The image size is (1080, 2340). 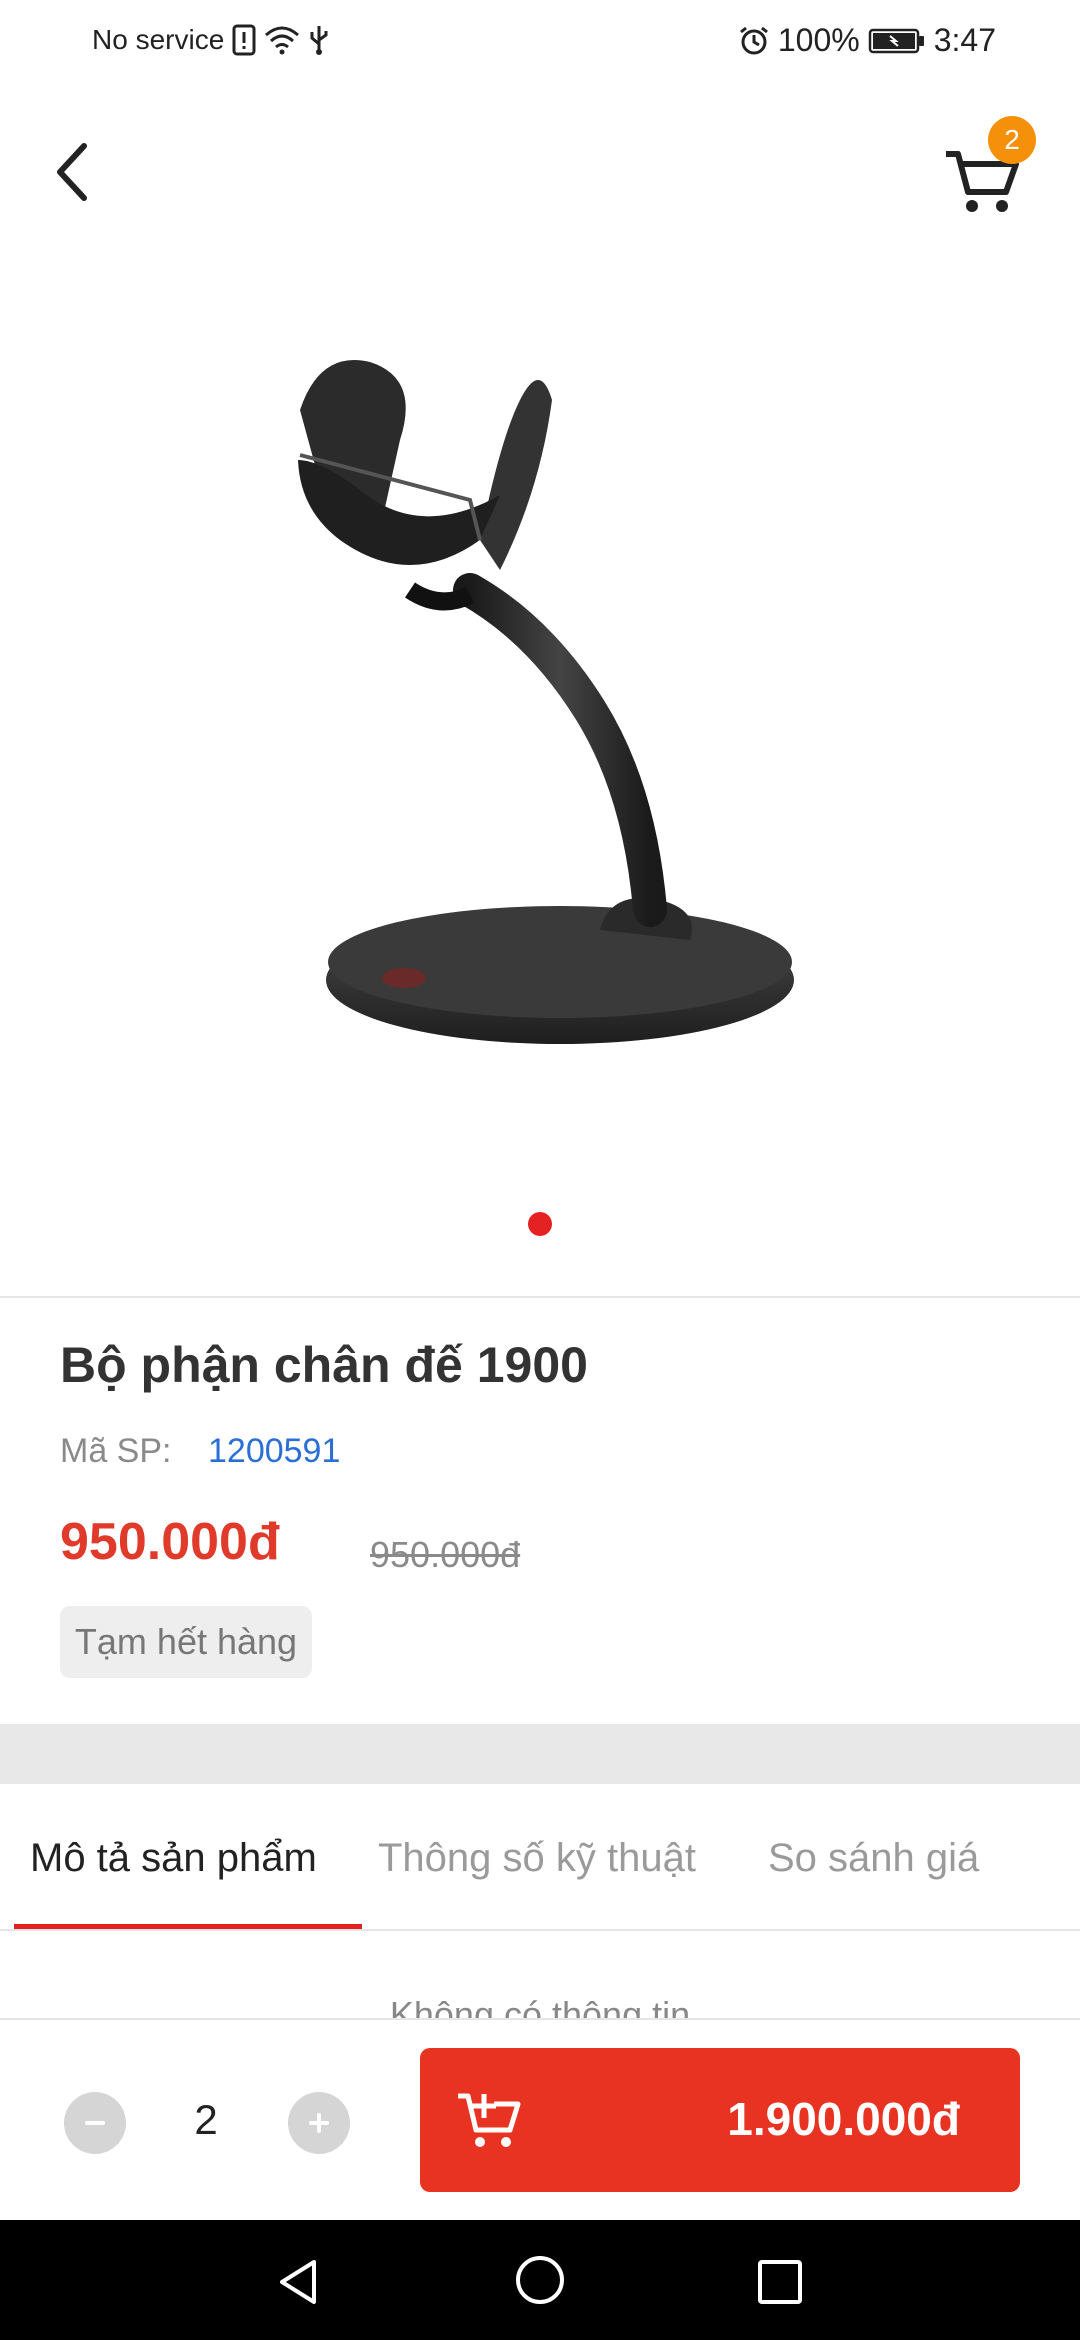 I want to click on quantity-decrease-button, so click(x=95, y=2123).